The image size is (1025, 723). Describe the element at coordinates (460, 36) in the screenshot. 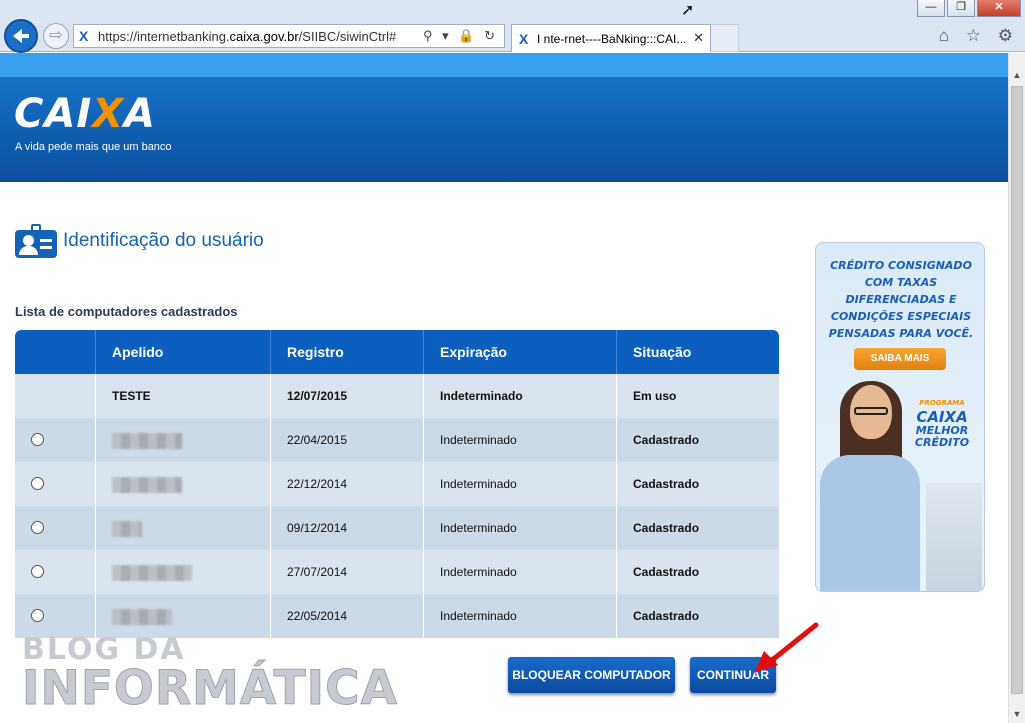

I see `address-bar-icons: ⚲ ▾ 🔒 ↻` at that location.